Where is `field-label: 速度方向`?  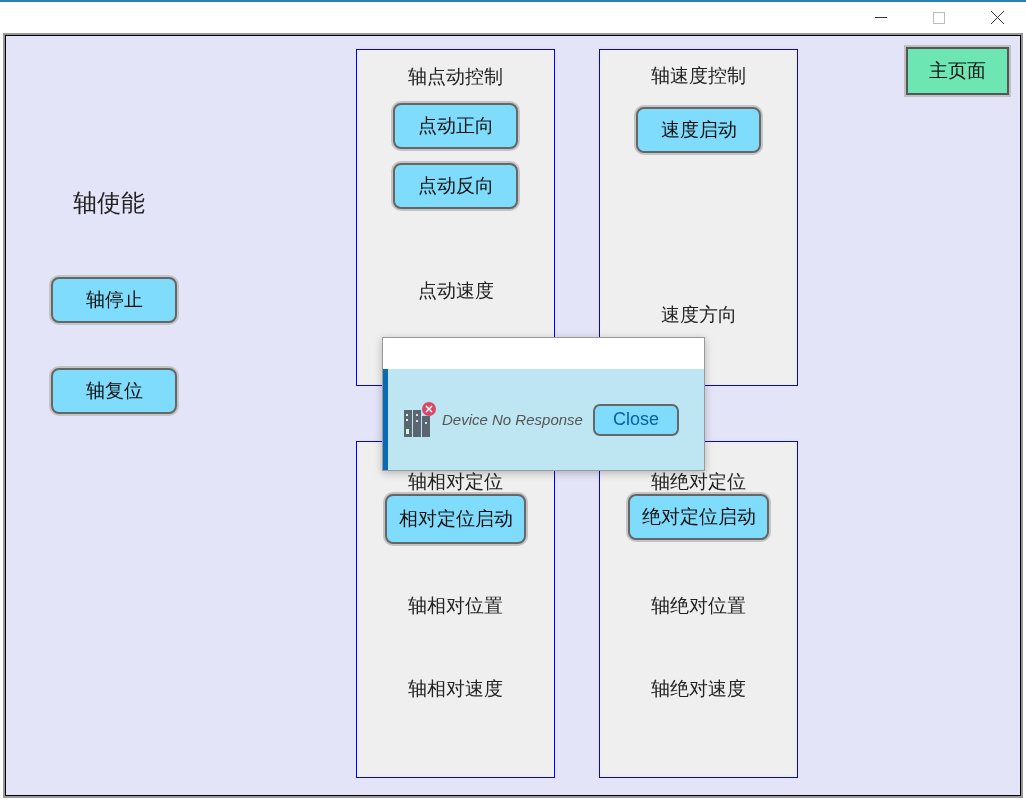 field-label: 速度方向 is located at coordinates (698, 314).